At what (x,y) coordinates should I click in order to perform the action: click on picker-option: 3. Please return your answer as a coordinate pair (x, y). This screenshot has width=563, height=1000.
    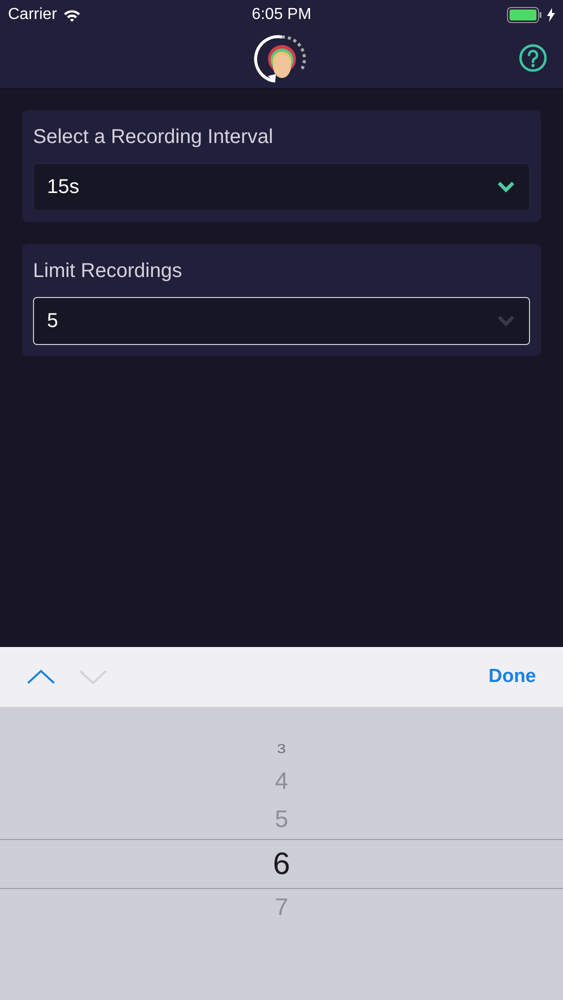
    Looking at the image, I should click on (281, 750).